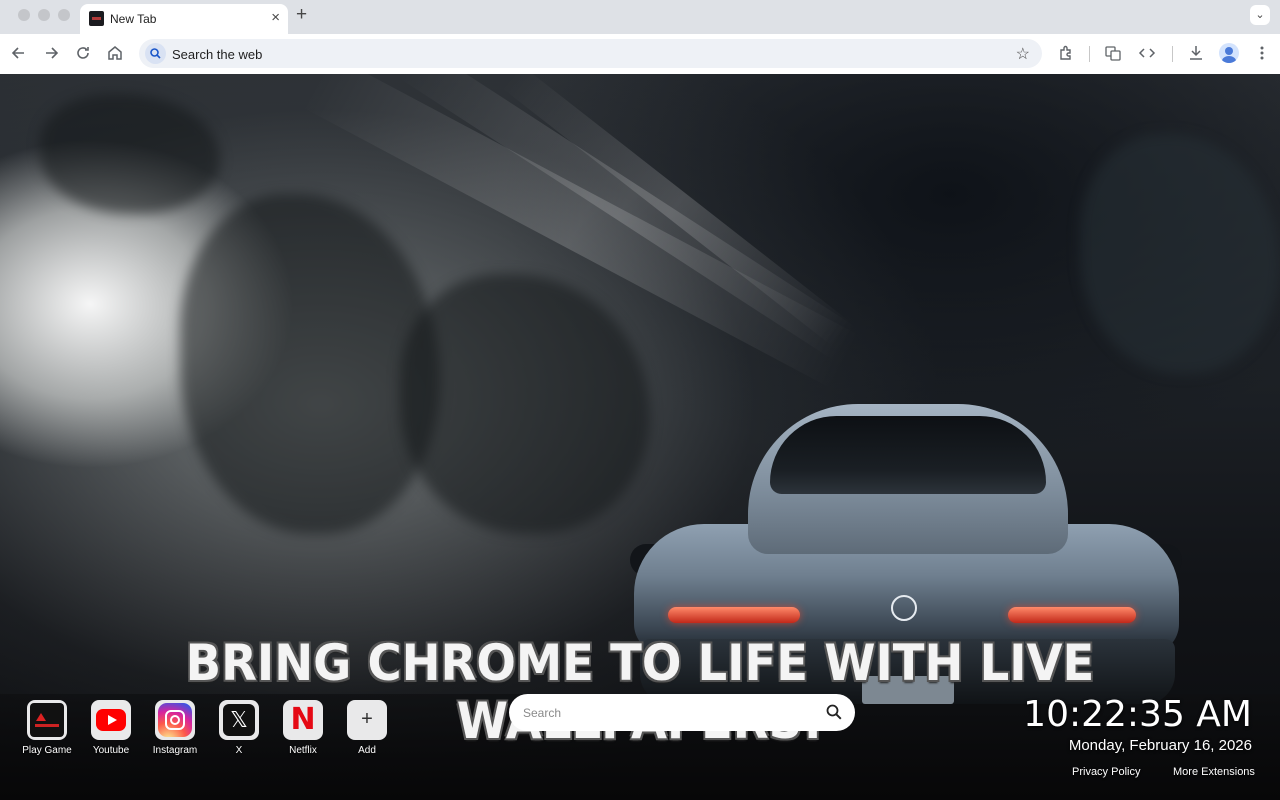  I want to click on shortcut-add: + Add, so click(367, 728).